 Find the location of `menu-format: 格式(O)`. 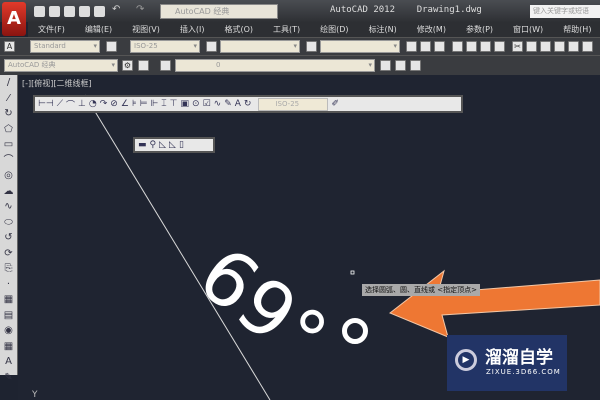

menu-format: 格式(O) is located at coordinates (238, 29).